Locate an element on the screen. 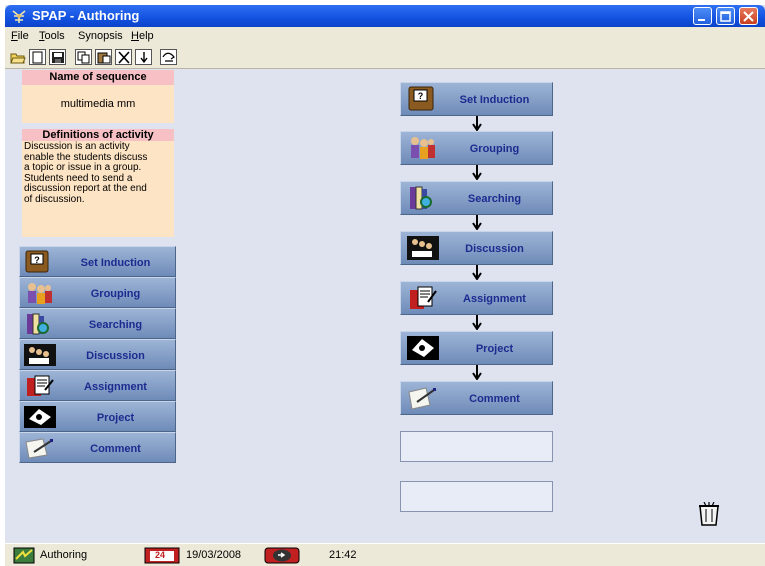 Image resolution: width=765 pixels, height=566 pixels. palette-discussion: Discussion is located at coordinates (97, 354).